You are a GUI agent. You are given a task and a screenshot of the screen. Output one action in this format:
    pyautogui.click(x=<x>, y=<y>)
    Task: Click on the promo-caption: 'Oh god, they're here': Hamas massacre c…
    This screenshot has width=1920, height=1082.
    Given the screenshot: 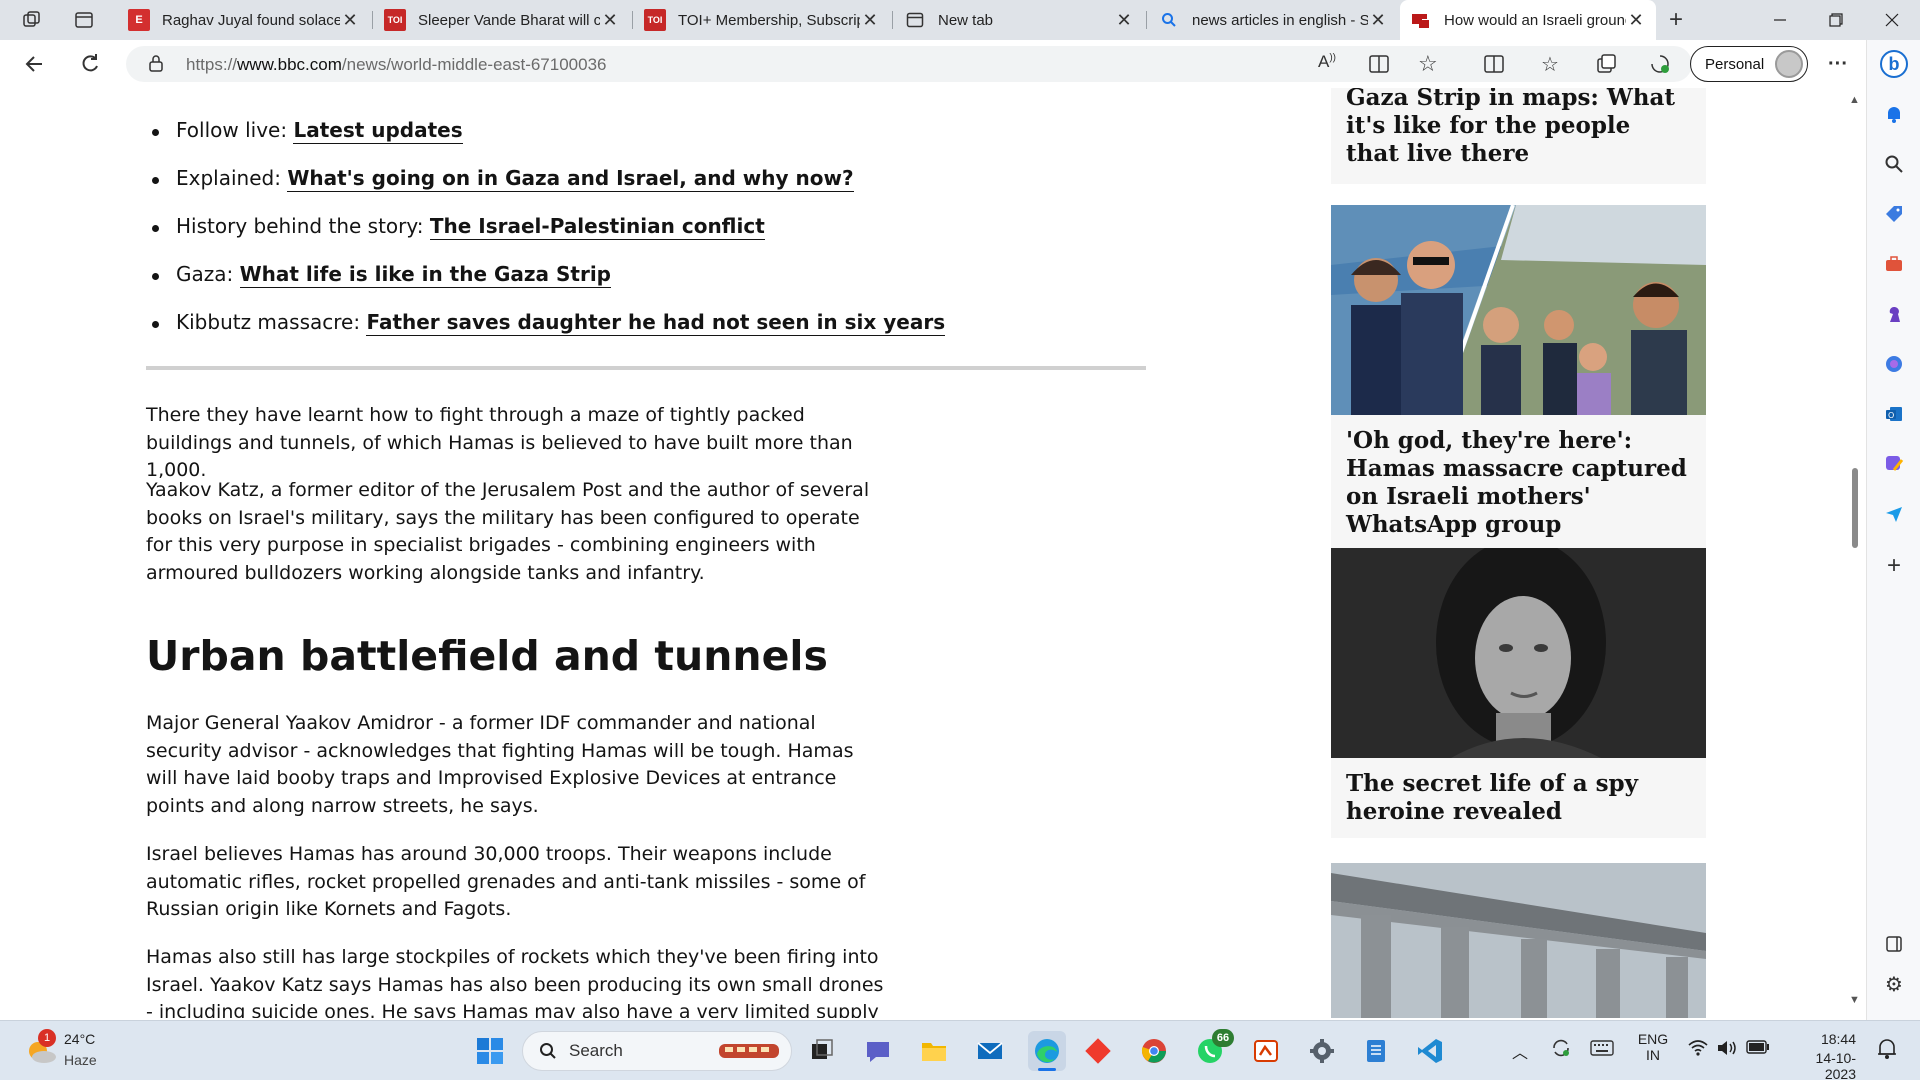 What is the action you would take?
    pyautogui.click(x=1516, y=482)
    